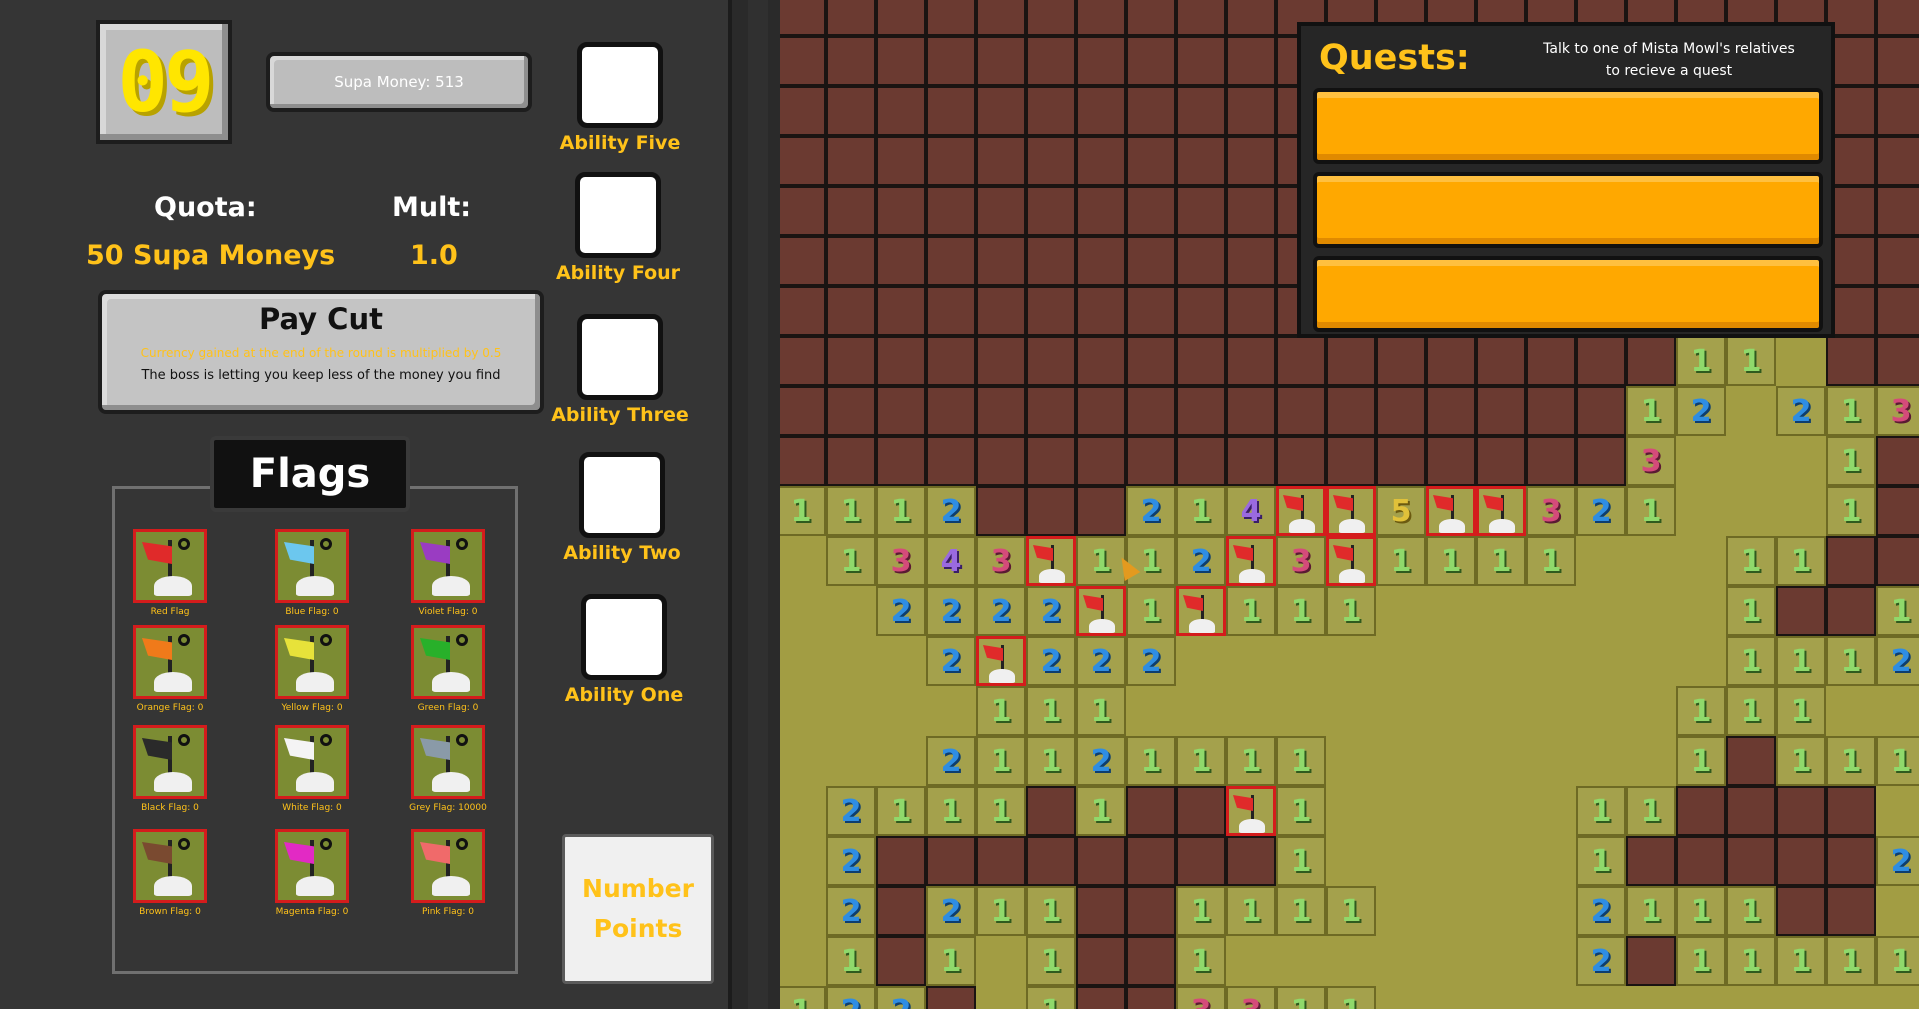  I want to click on flag-slot: Green Flag: 0, so click(448, 669).